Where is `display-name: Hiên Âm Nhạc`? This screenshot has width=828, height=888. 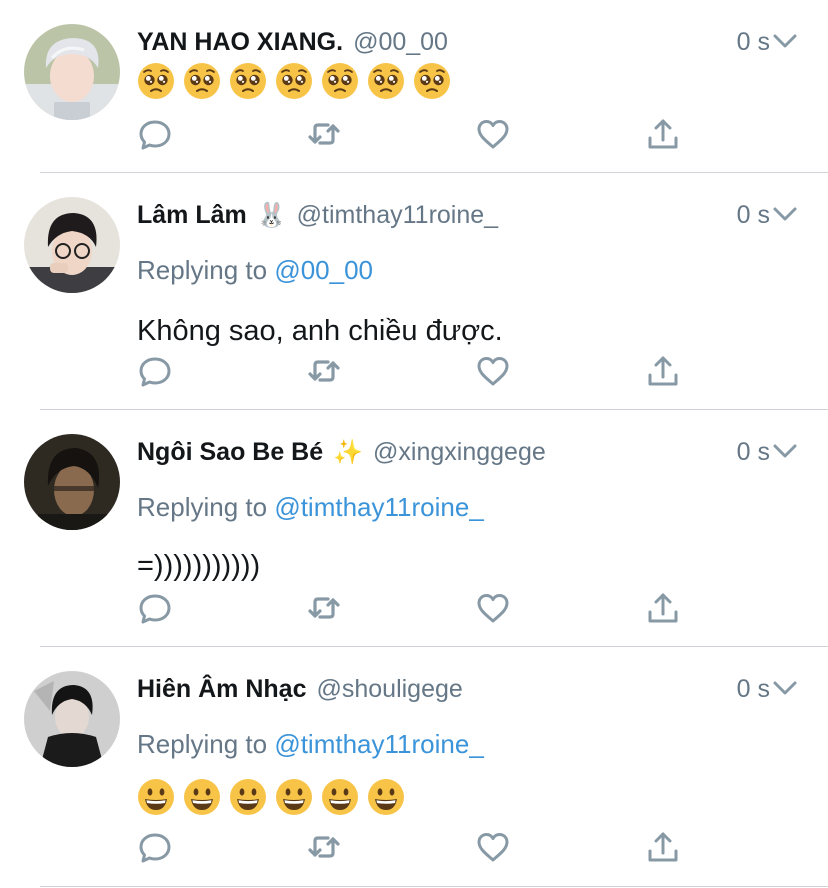 display-name: Hiên Âm Nhạc is located at coordinates (221, 689).